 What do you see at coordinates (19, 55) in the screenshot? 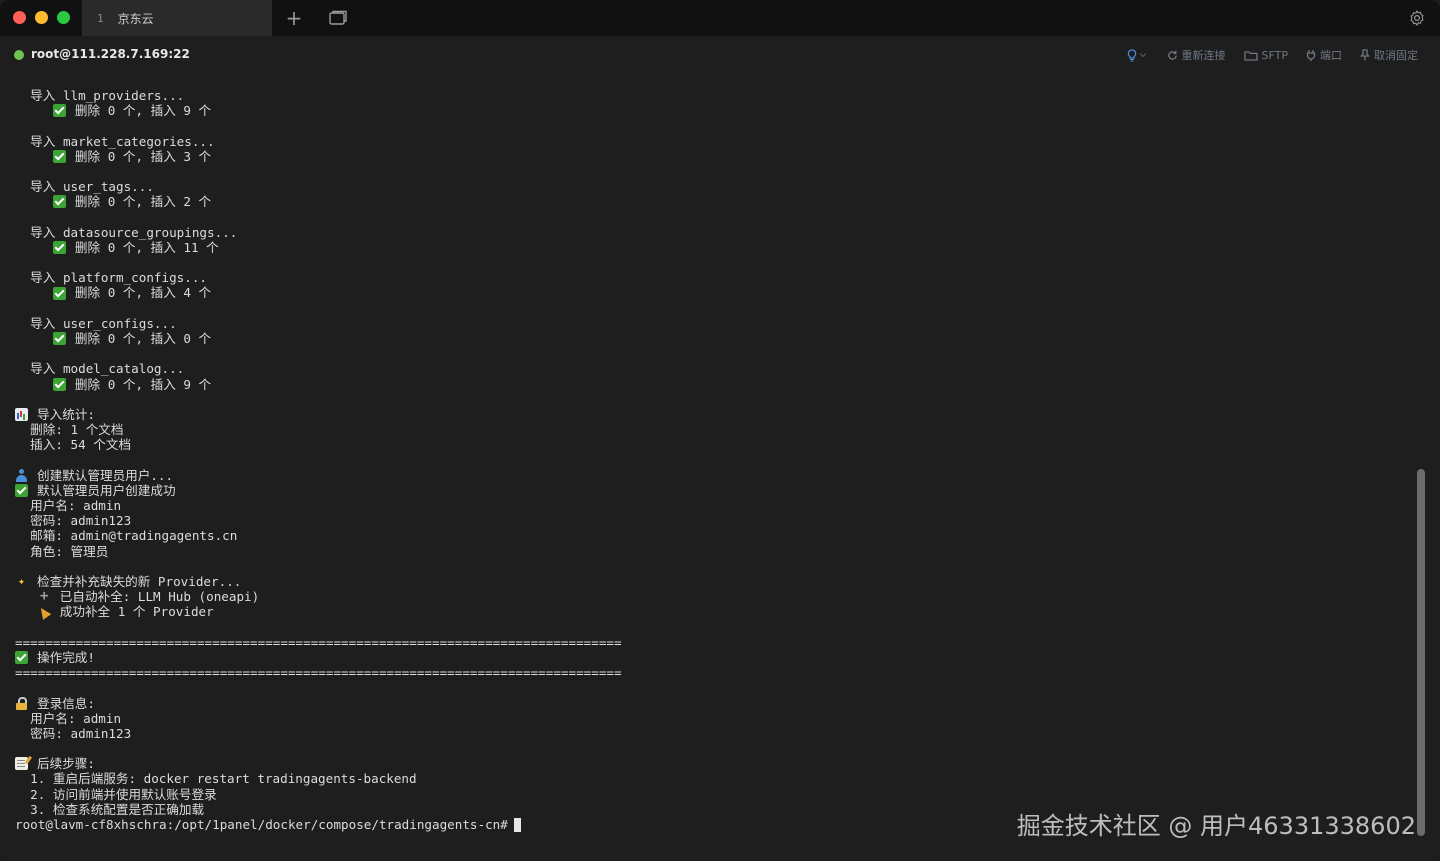
I see `connection-status-indicator` at bounding box center [19, 55].